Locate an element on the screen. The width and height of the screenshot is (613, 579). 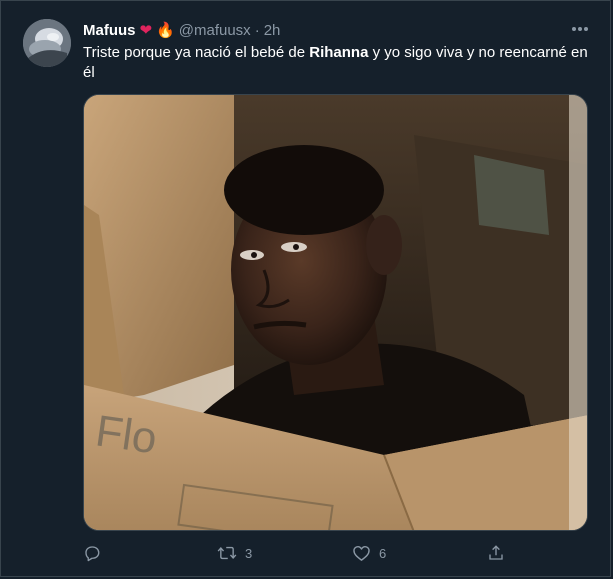
display-name: Mafuus is located at coordinates (109, 30).